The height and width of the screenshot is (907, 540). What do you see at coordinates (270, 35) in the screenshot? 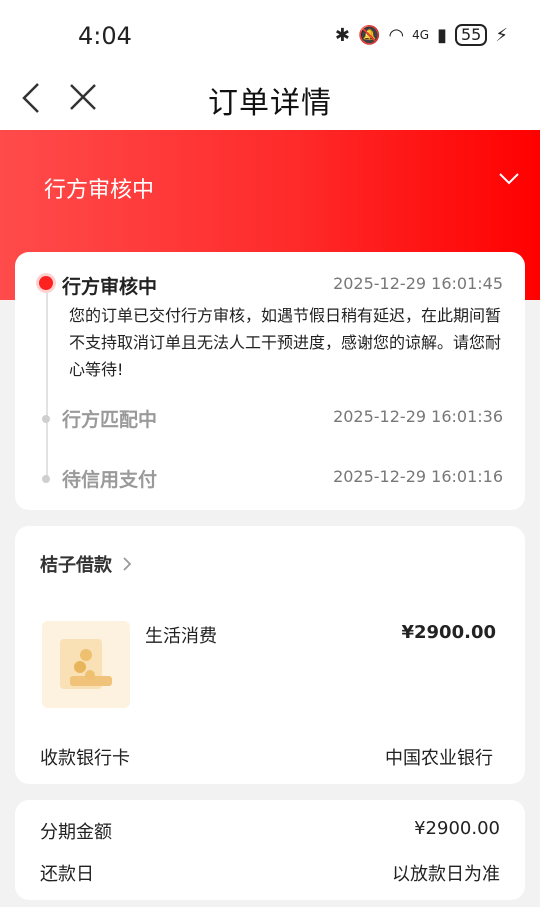
I see `status-bar: 4:04 ✱ 🔕 ◠ 4G ▮ 55 ⚡` at bounding box center [270, 35].